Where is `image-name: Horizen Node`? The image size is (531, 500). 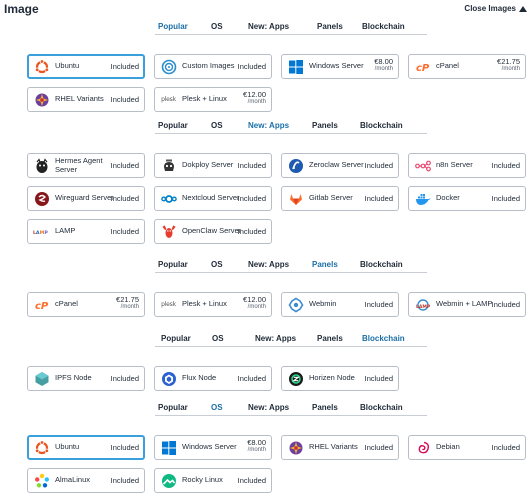
image-name: Horizen Node is located at coordinates (332, 378).